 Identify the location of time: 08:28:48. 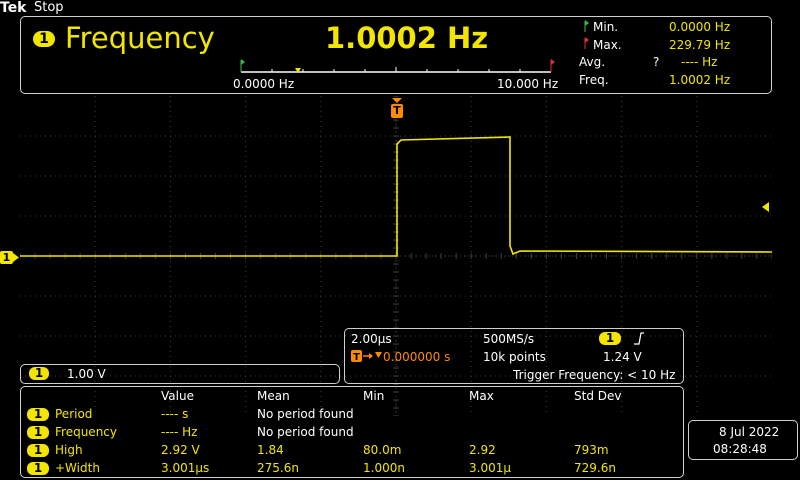
(740, 449).